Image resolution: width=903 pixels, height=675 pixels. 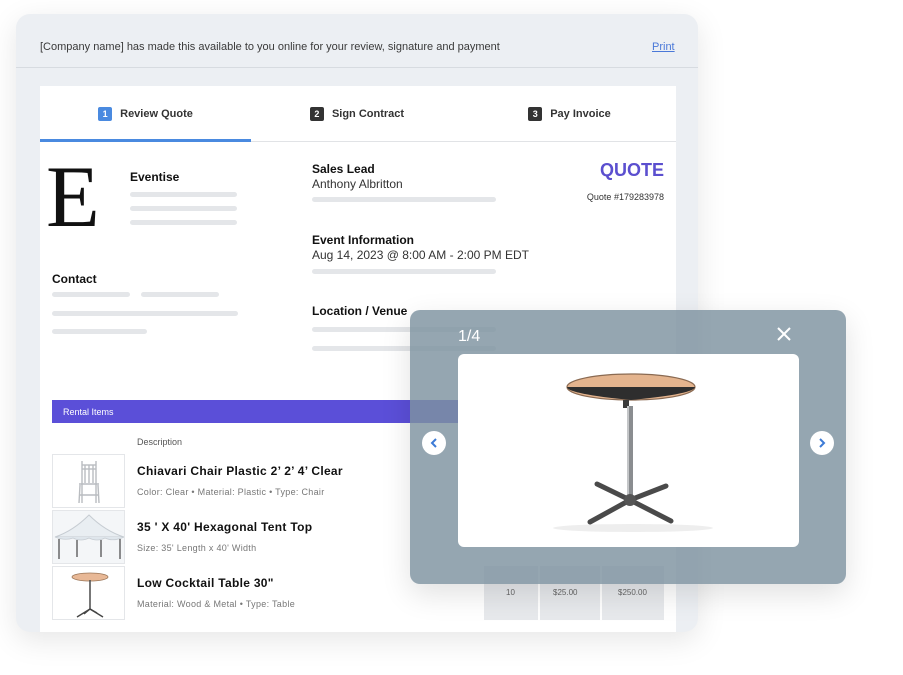 I want to click on tent-thumbnail, so click(x=88, y=537).